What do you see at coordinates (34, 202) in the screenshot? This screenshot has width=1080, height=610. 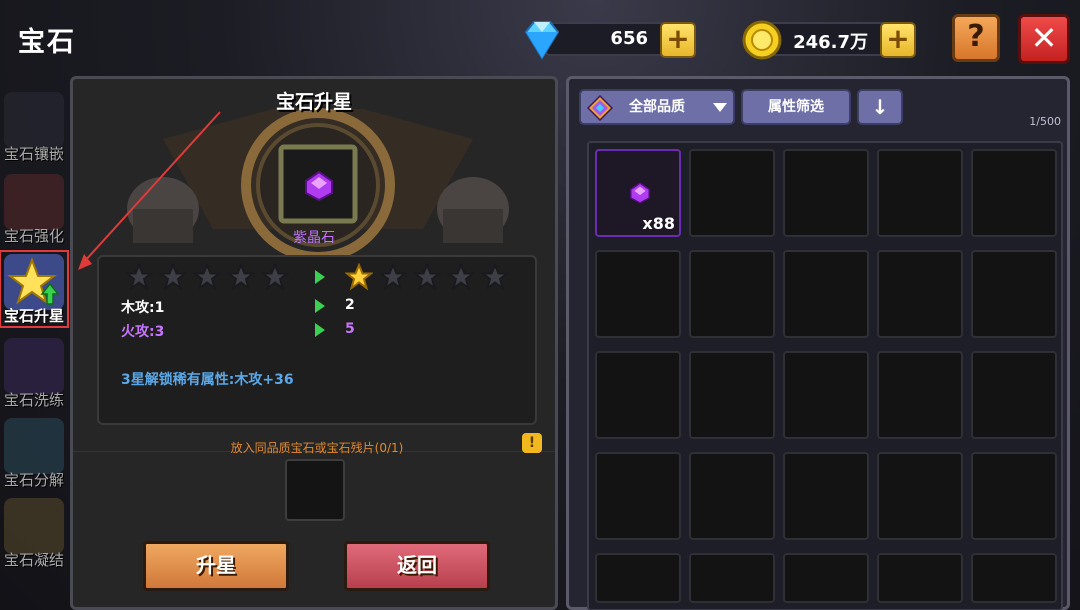 I see `gem-enhance-icon` at bounding box center [34, 202].